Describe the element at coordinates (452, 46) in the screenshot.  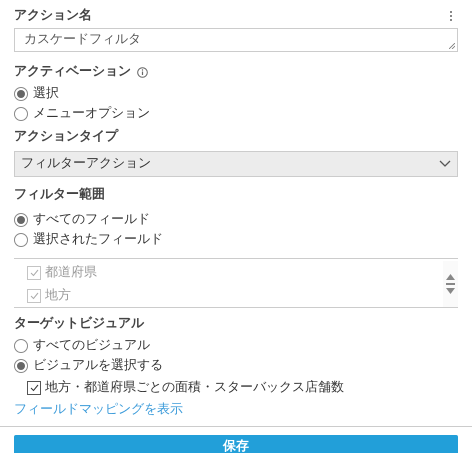
I see `resize-grip-icon` at that location.